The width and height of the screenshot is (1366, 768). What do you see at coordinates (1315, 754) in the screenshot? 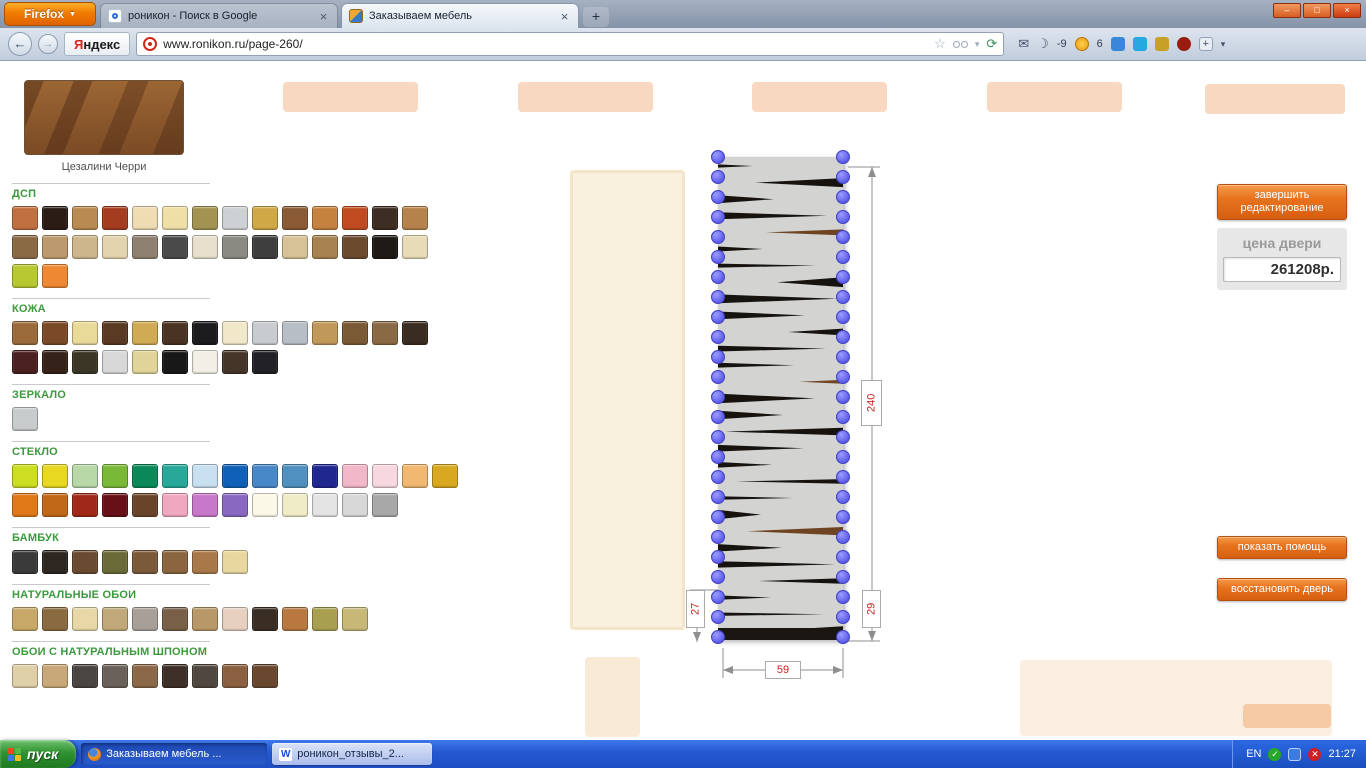
I see `status-icon: ✕` at bounding box center [1315, 754].